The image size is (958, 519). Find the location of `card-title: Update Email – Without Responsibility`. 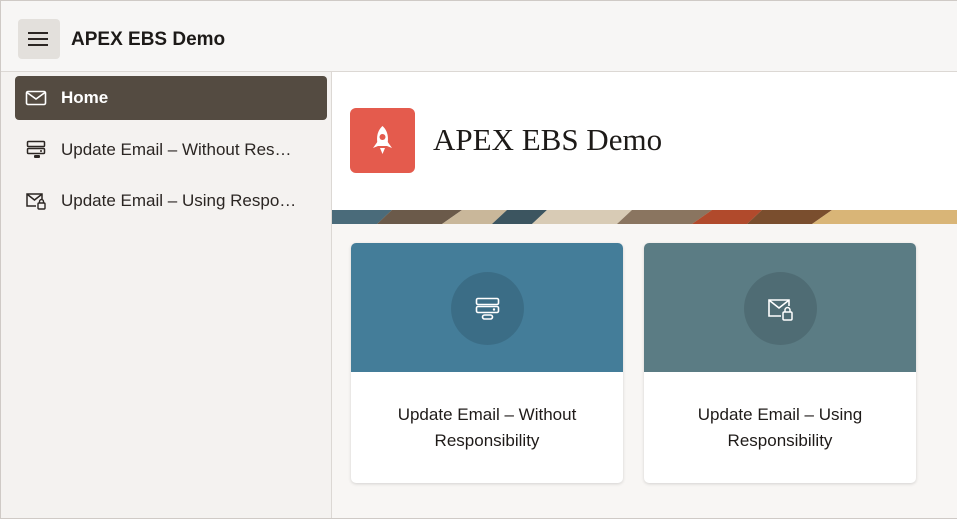

card-title: Update Email – Without Responsibility is located at coordinates (487, 427).